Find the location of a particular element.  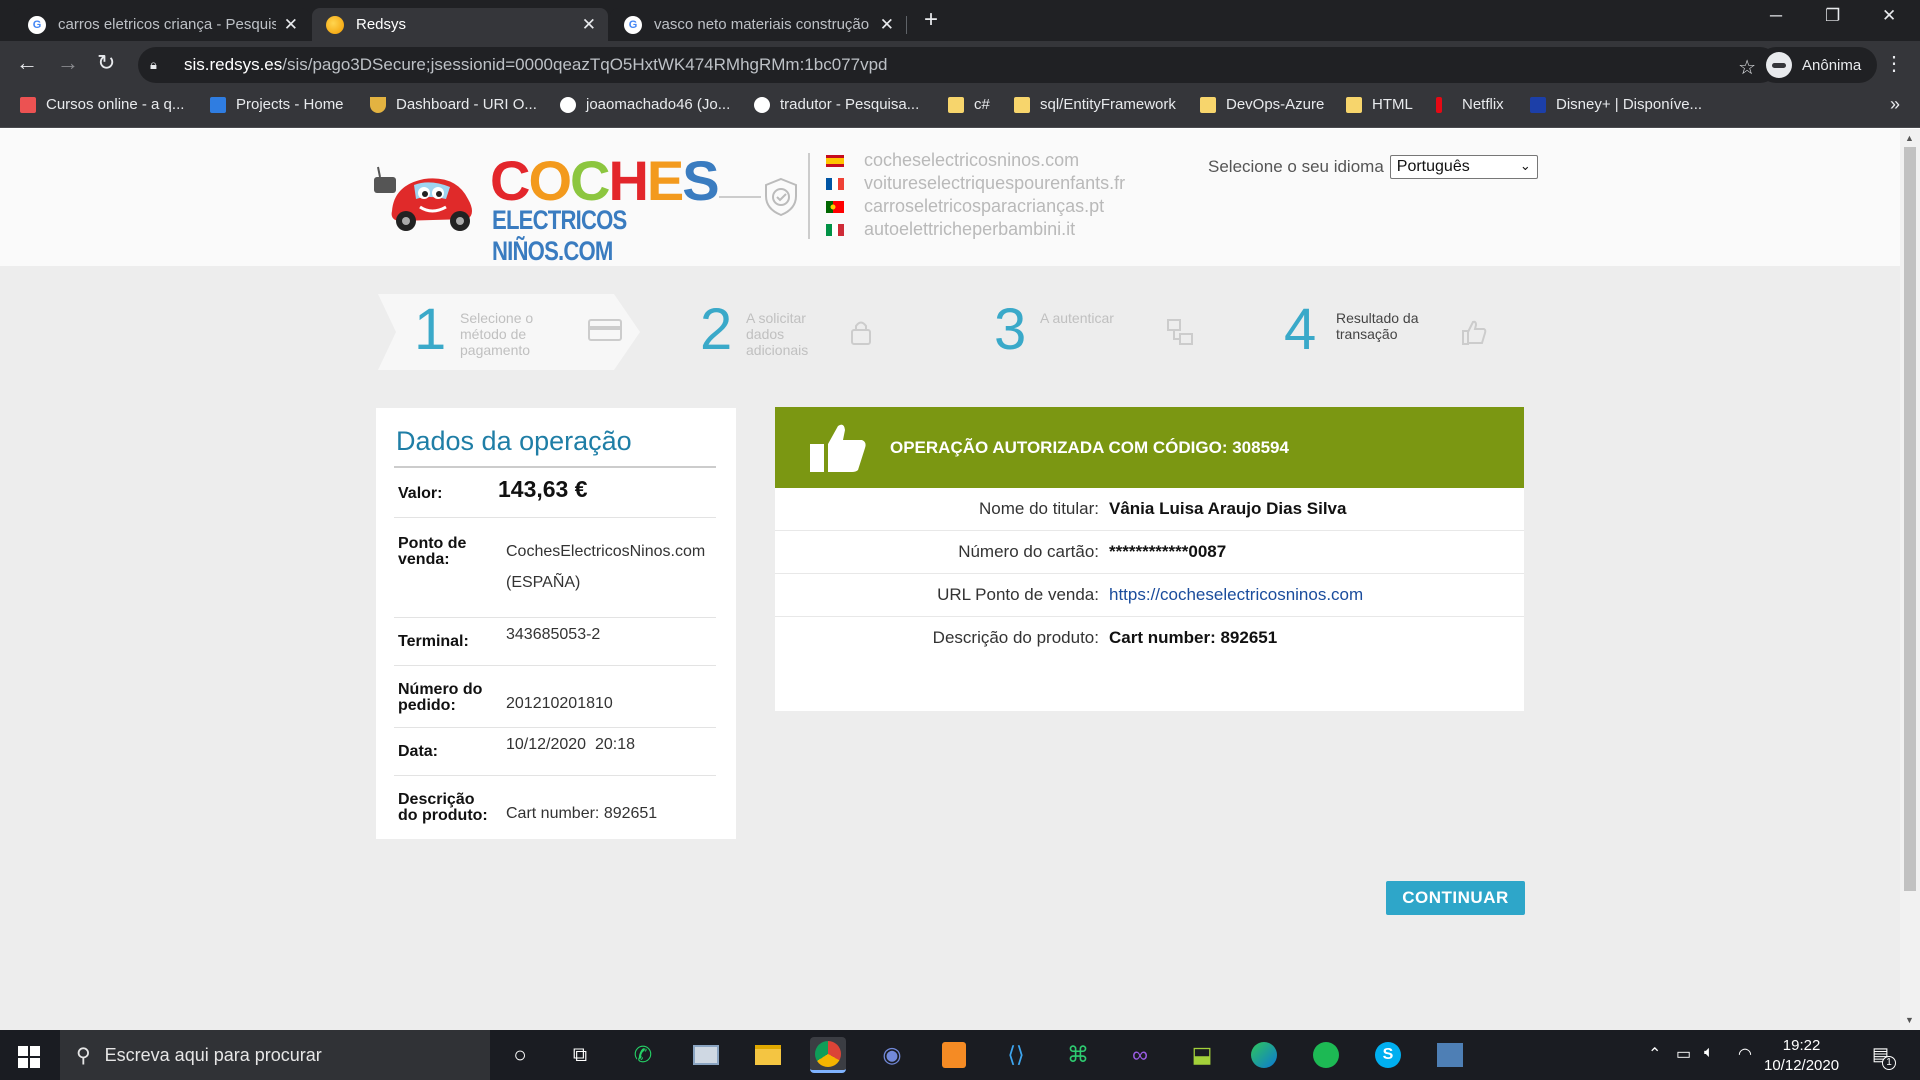

skype-icon: S is located at coordinates (1388, 1055).